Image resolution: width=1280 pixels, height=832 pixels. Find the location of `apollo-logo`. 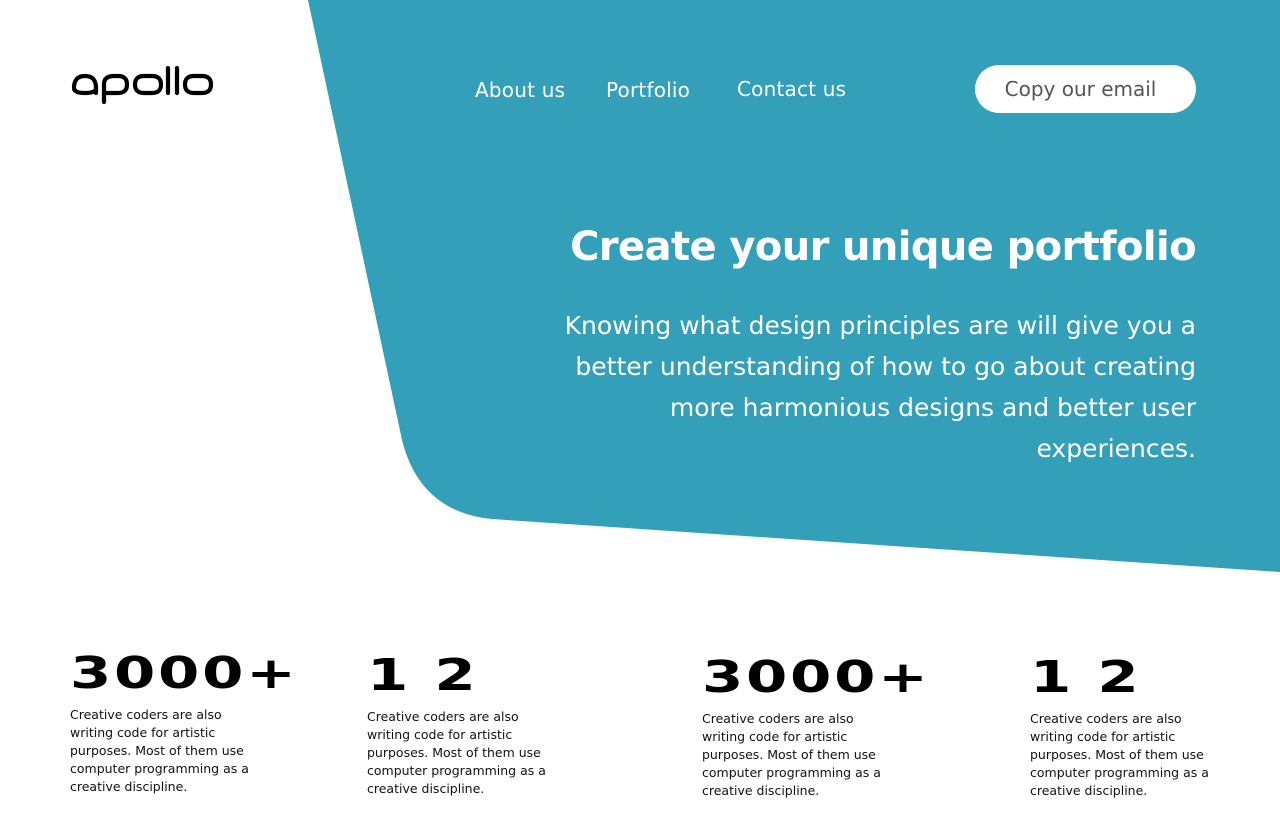

apollo-logo is located at coordinates (144, 85).